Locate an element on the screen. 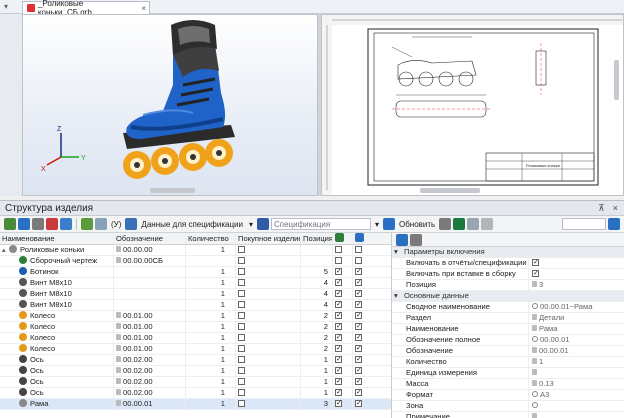  col-designation: Обозначение is located at coordinates (149, 238).